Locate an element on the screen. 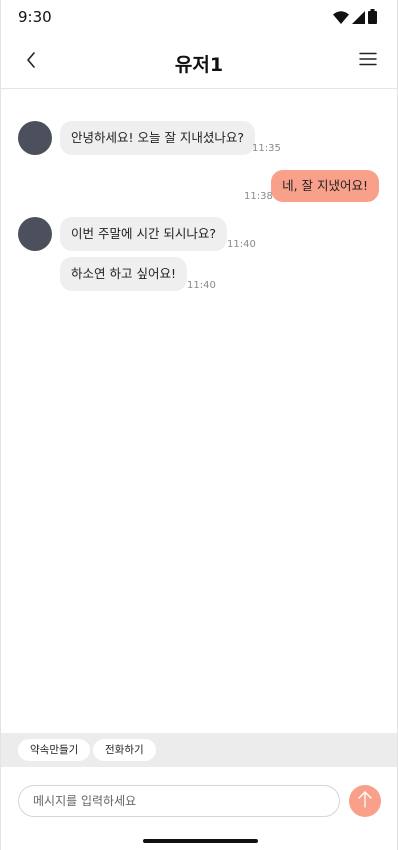 The height and width of the screenshot is (850, 398). call-button: 전화하기 is located at coordinates (124, 750).